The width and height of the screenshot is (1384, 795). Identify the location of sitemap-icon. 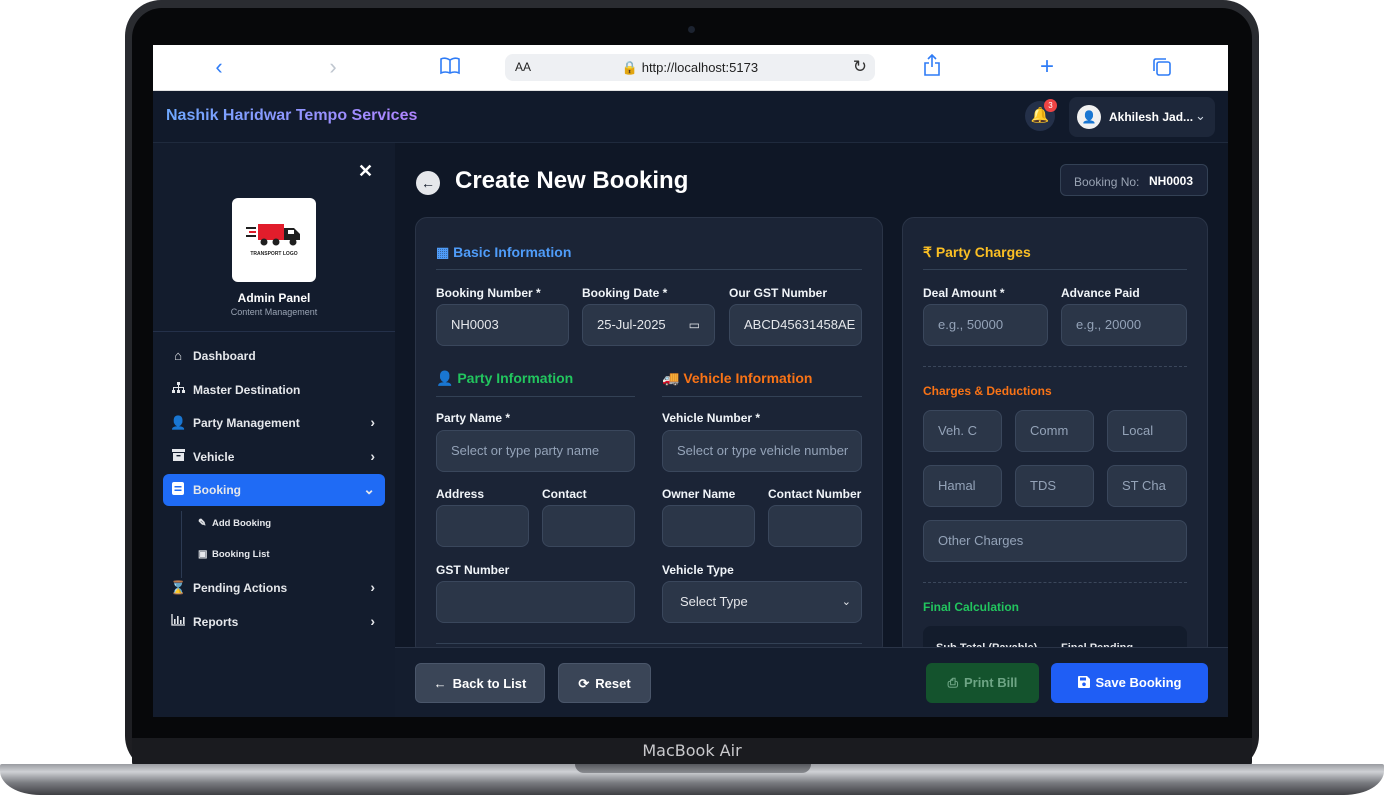
(178, 389).